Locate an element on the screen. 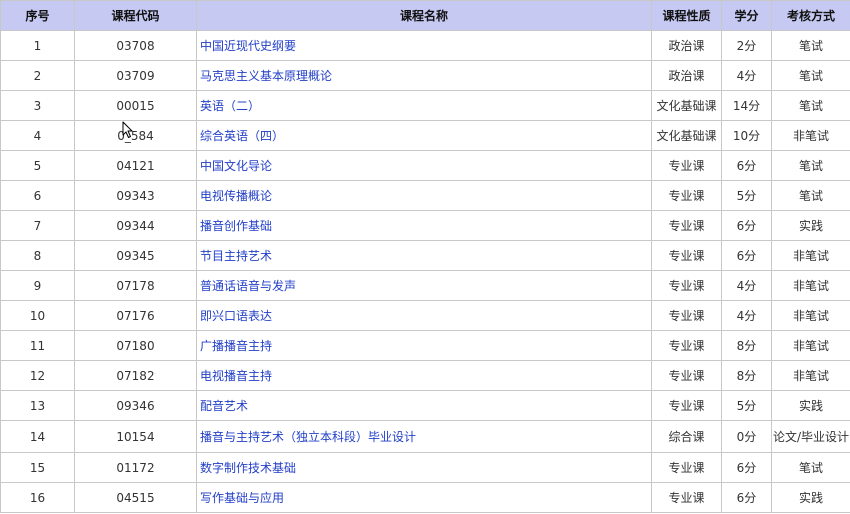 The image size is (850, 514). course-name-link: 普通话语音与发声 is located at coordinates (248, 286).